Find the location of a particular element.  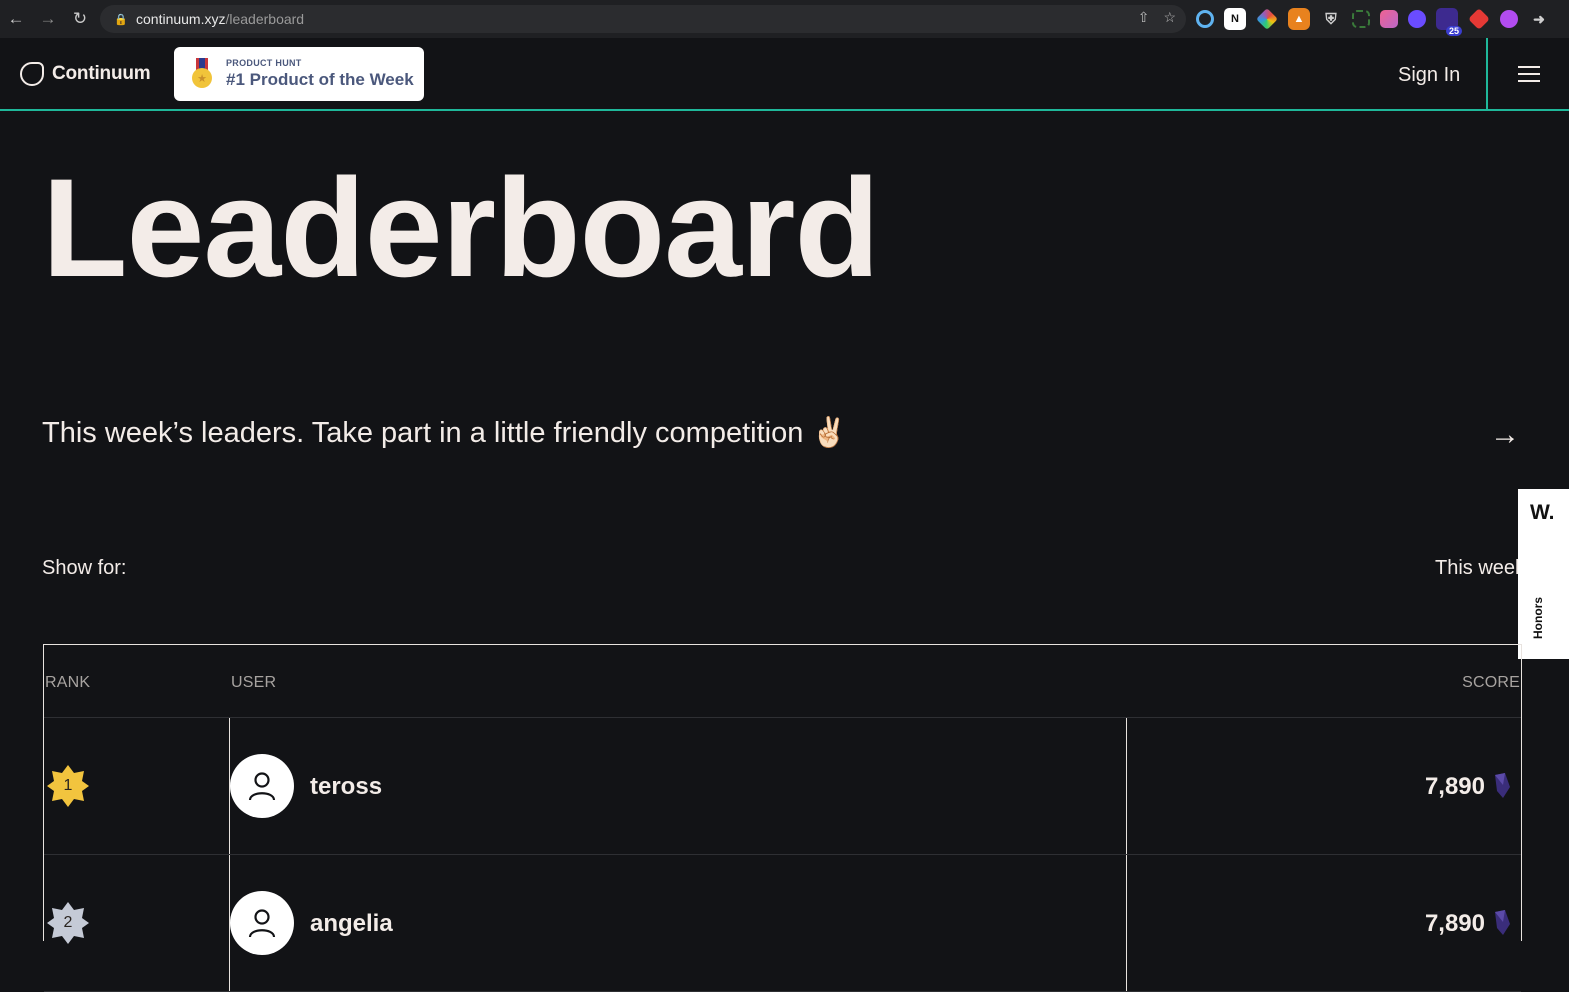

page-title: Leaderboard is located at coordinates (461, 227).